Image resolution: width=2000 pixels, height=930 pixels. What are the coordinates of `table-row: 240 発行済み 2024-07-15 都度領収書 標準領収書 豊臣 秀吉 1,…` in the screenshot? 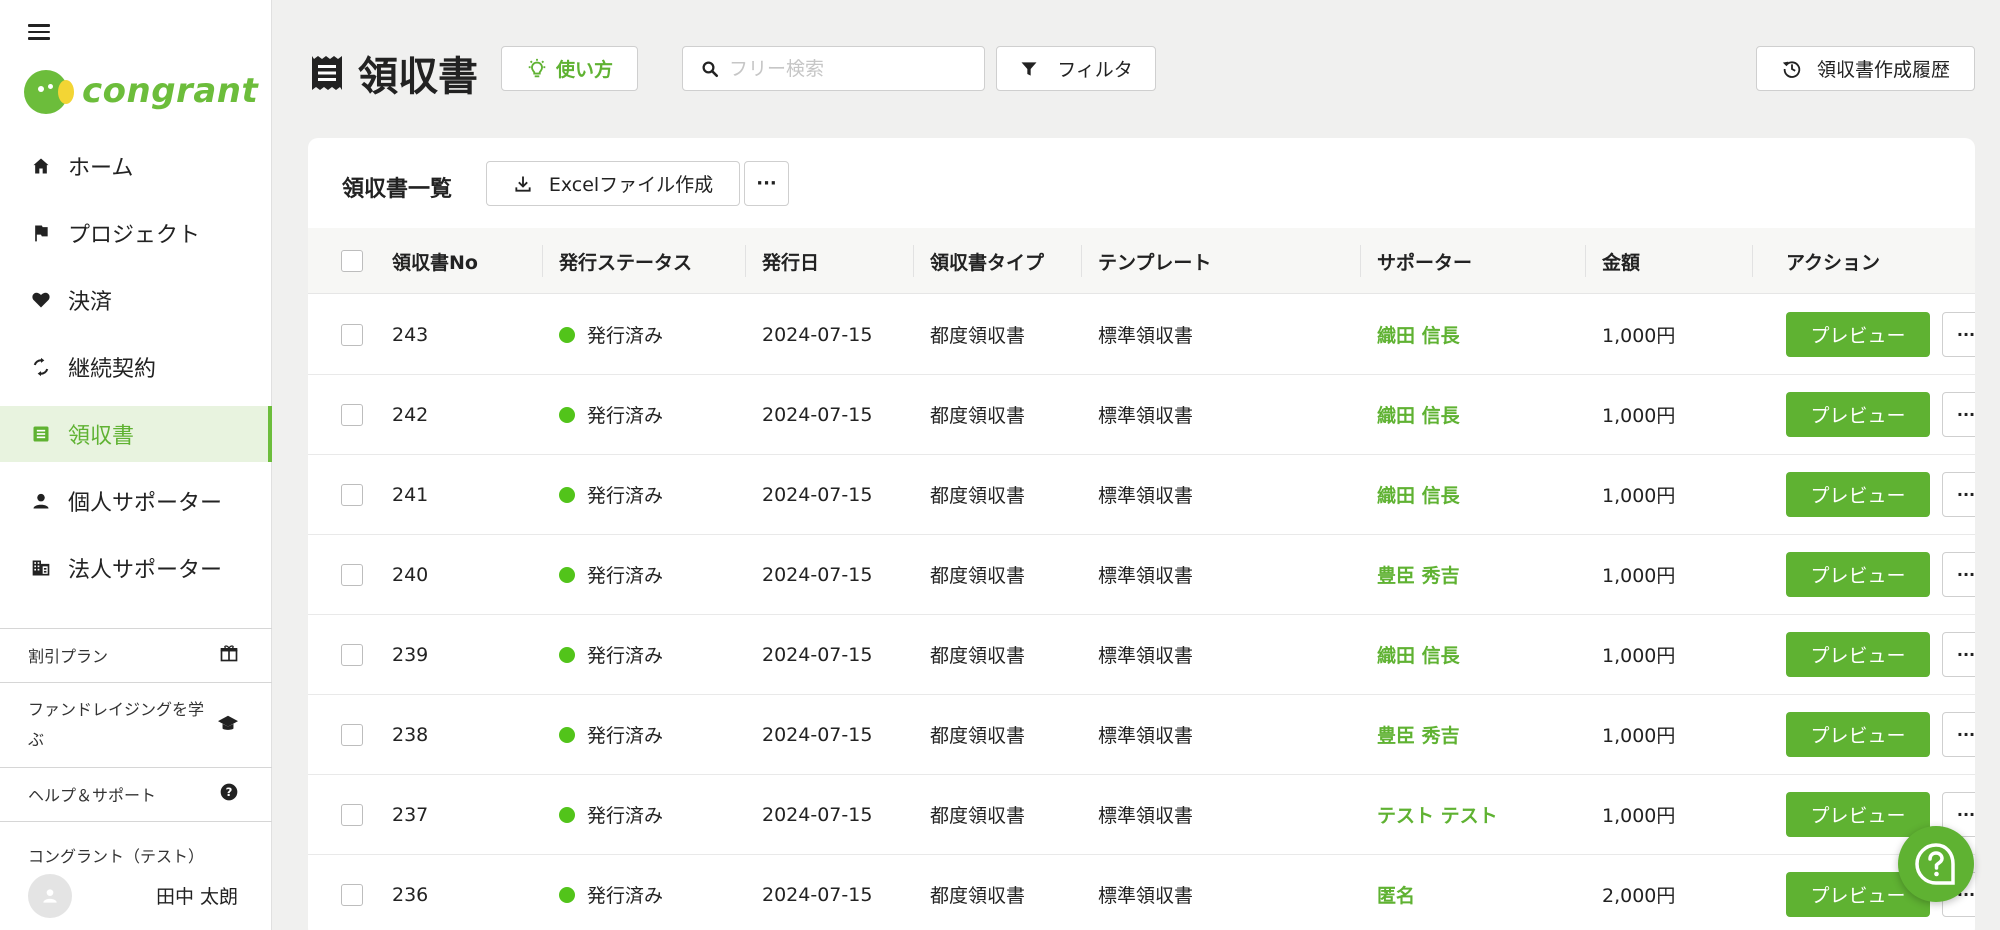 It's located at (1141, 575).